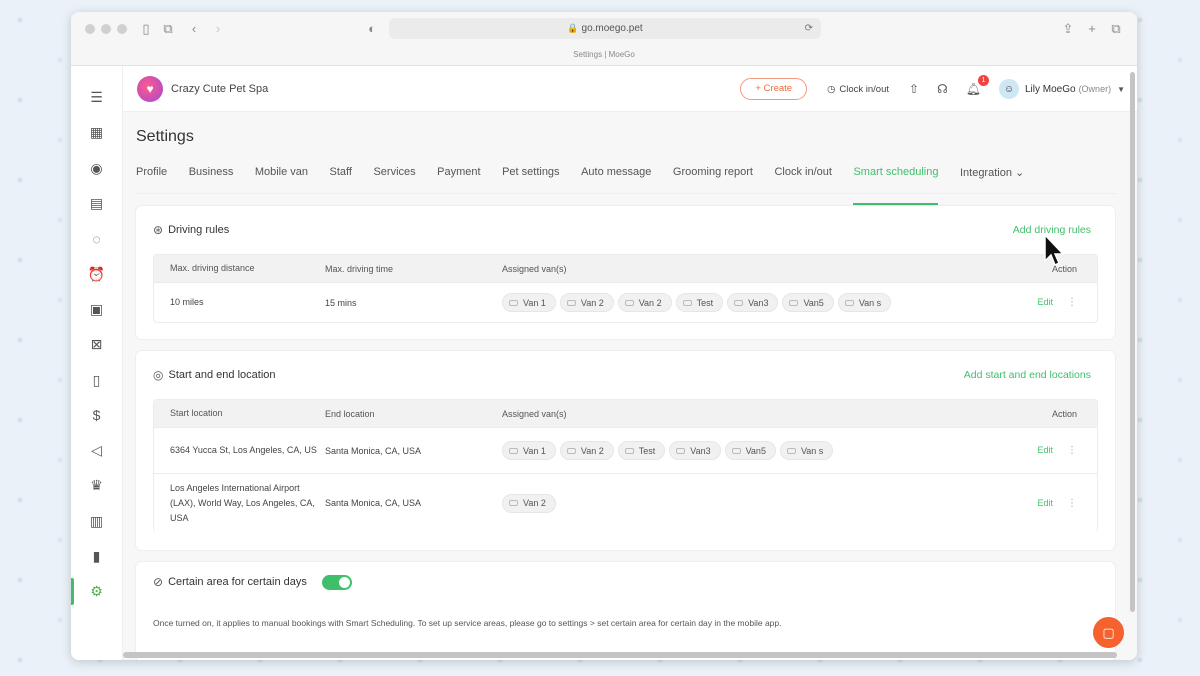 The width and height of the screenshot is (1200, 676). What do you see at coordinates (96, 591) in the screenshot?
I see `settings-icon: ⚙` at bounding box center [96, 591].